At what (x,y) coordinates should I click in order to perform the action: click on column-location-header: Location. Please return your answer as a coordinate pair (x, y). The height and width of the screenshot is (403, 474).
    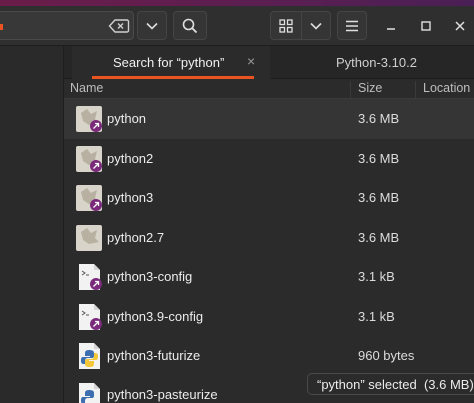
    Looking at the image, I should click on (446, 88).